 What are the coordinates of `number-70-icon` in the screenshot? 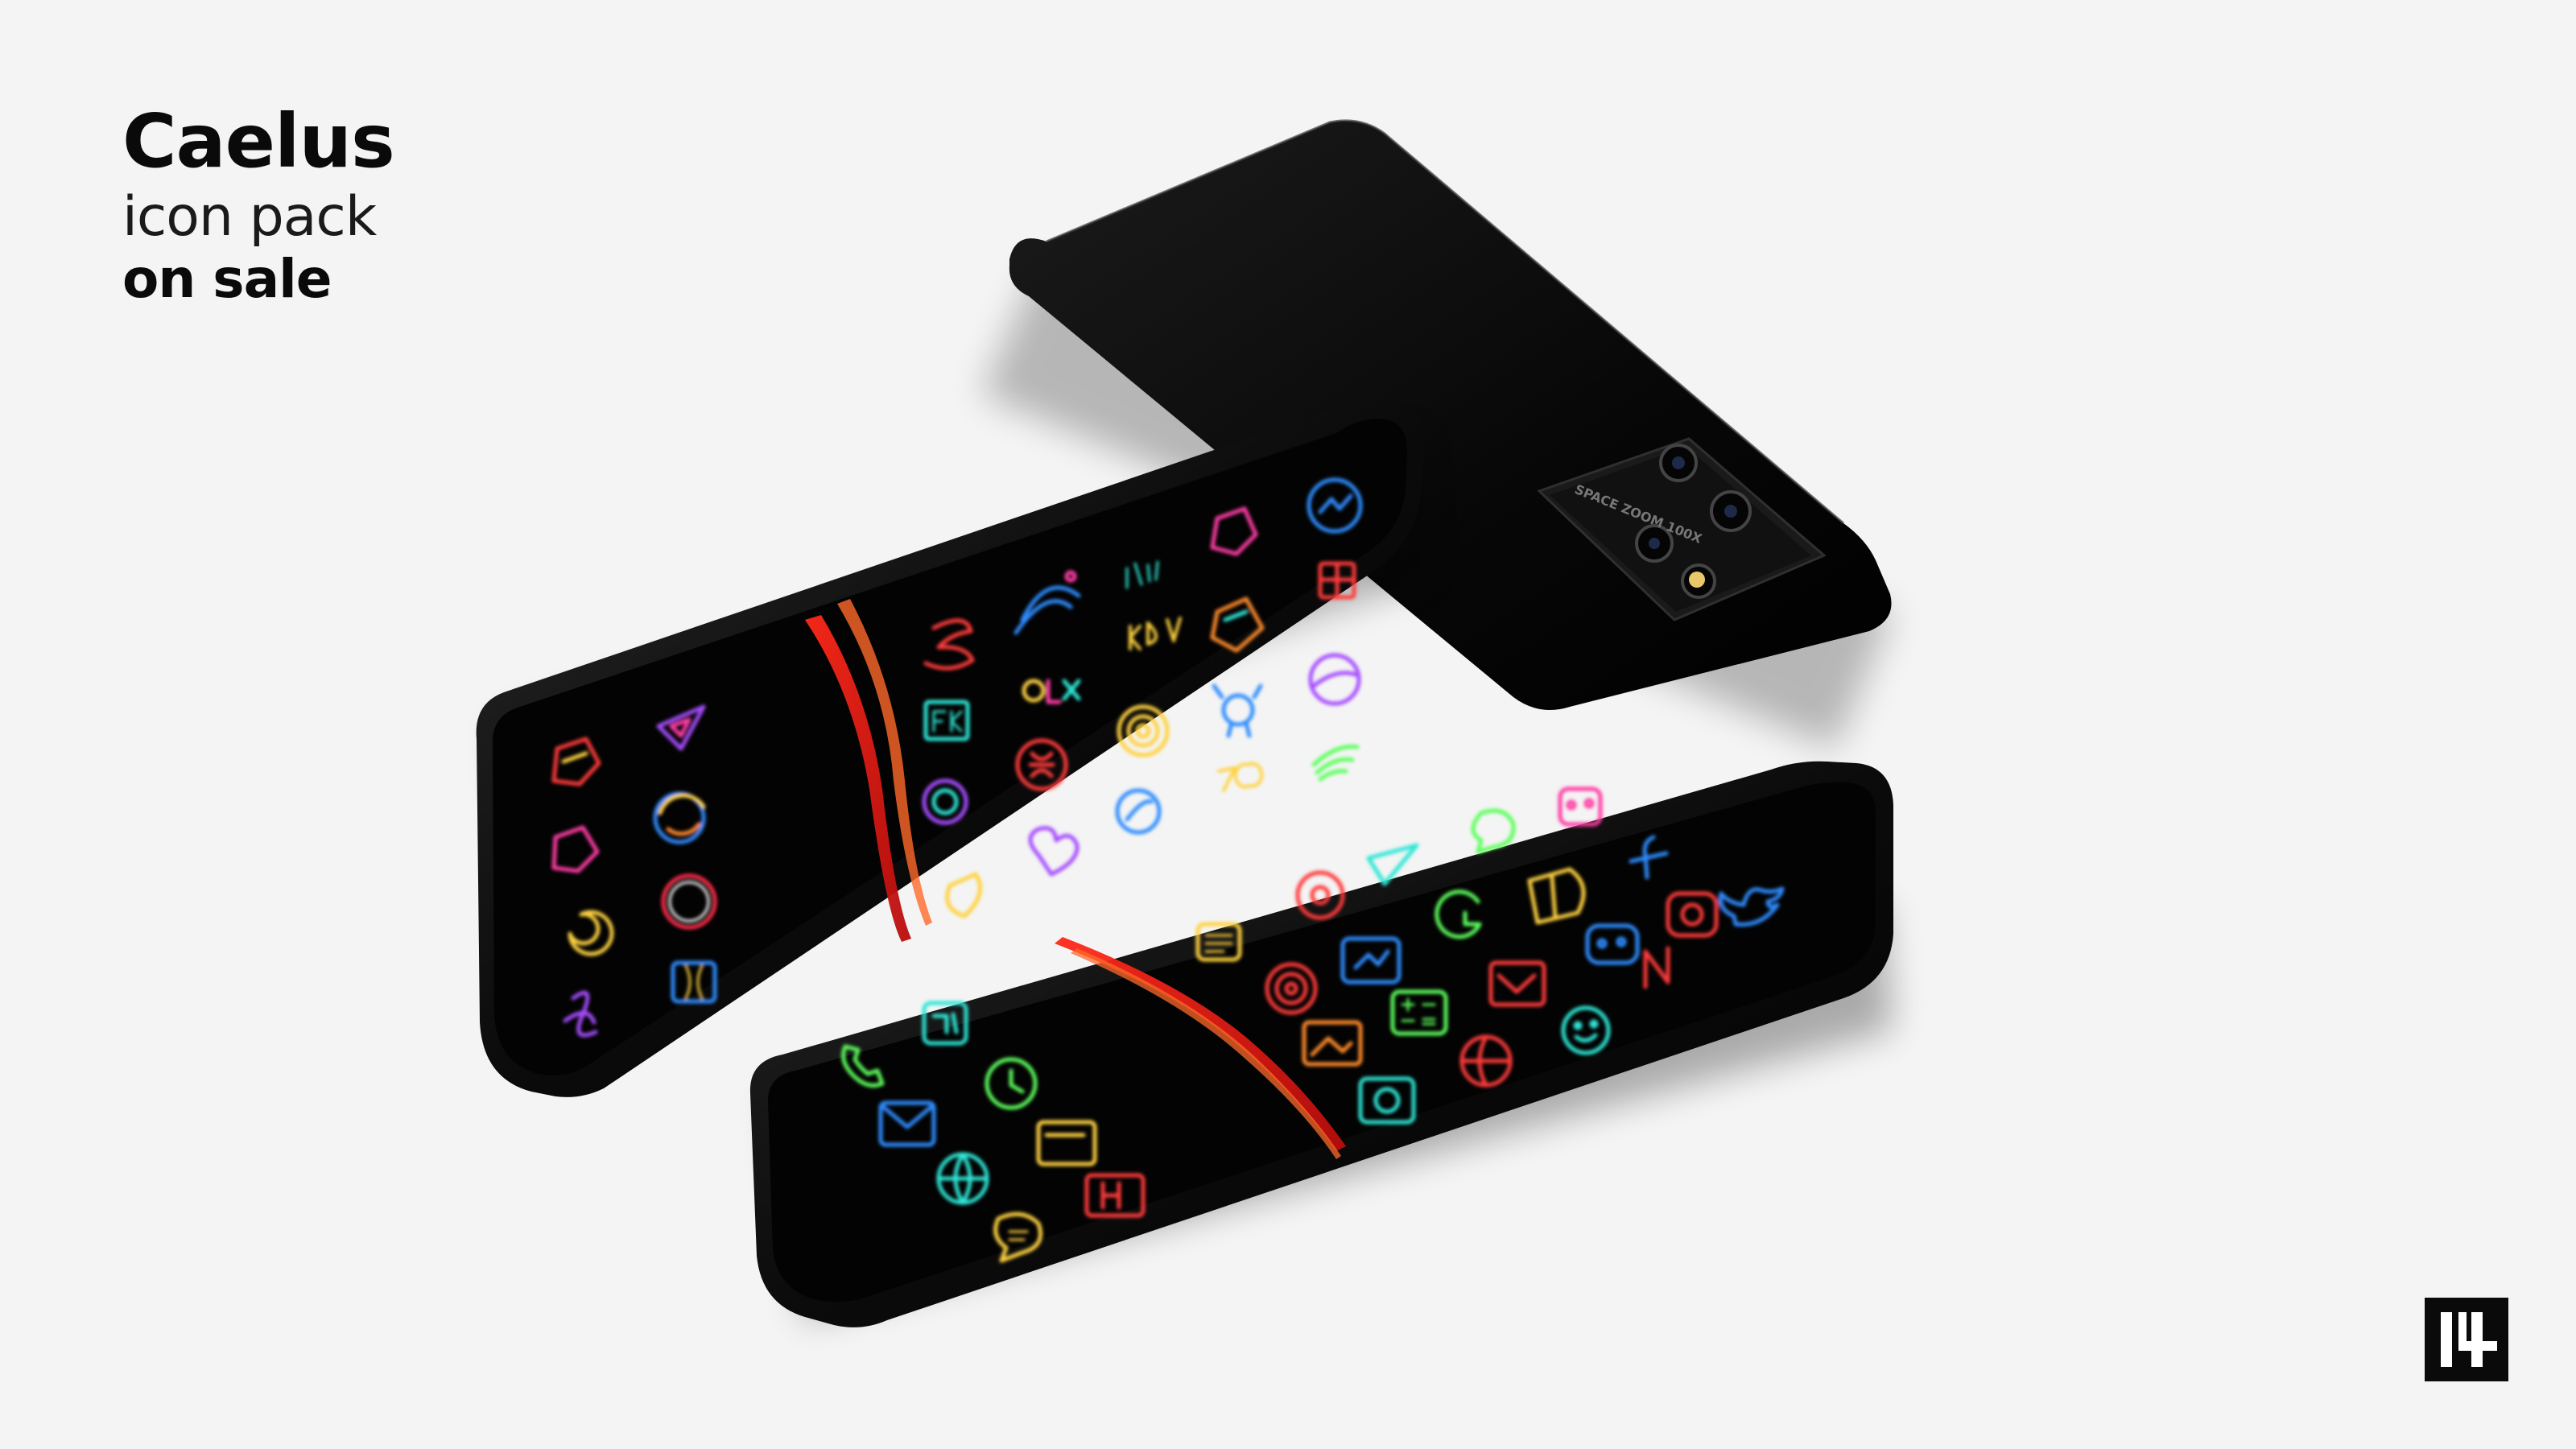 It's located at (1240, 777).